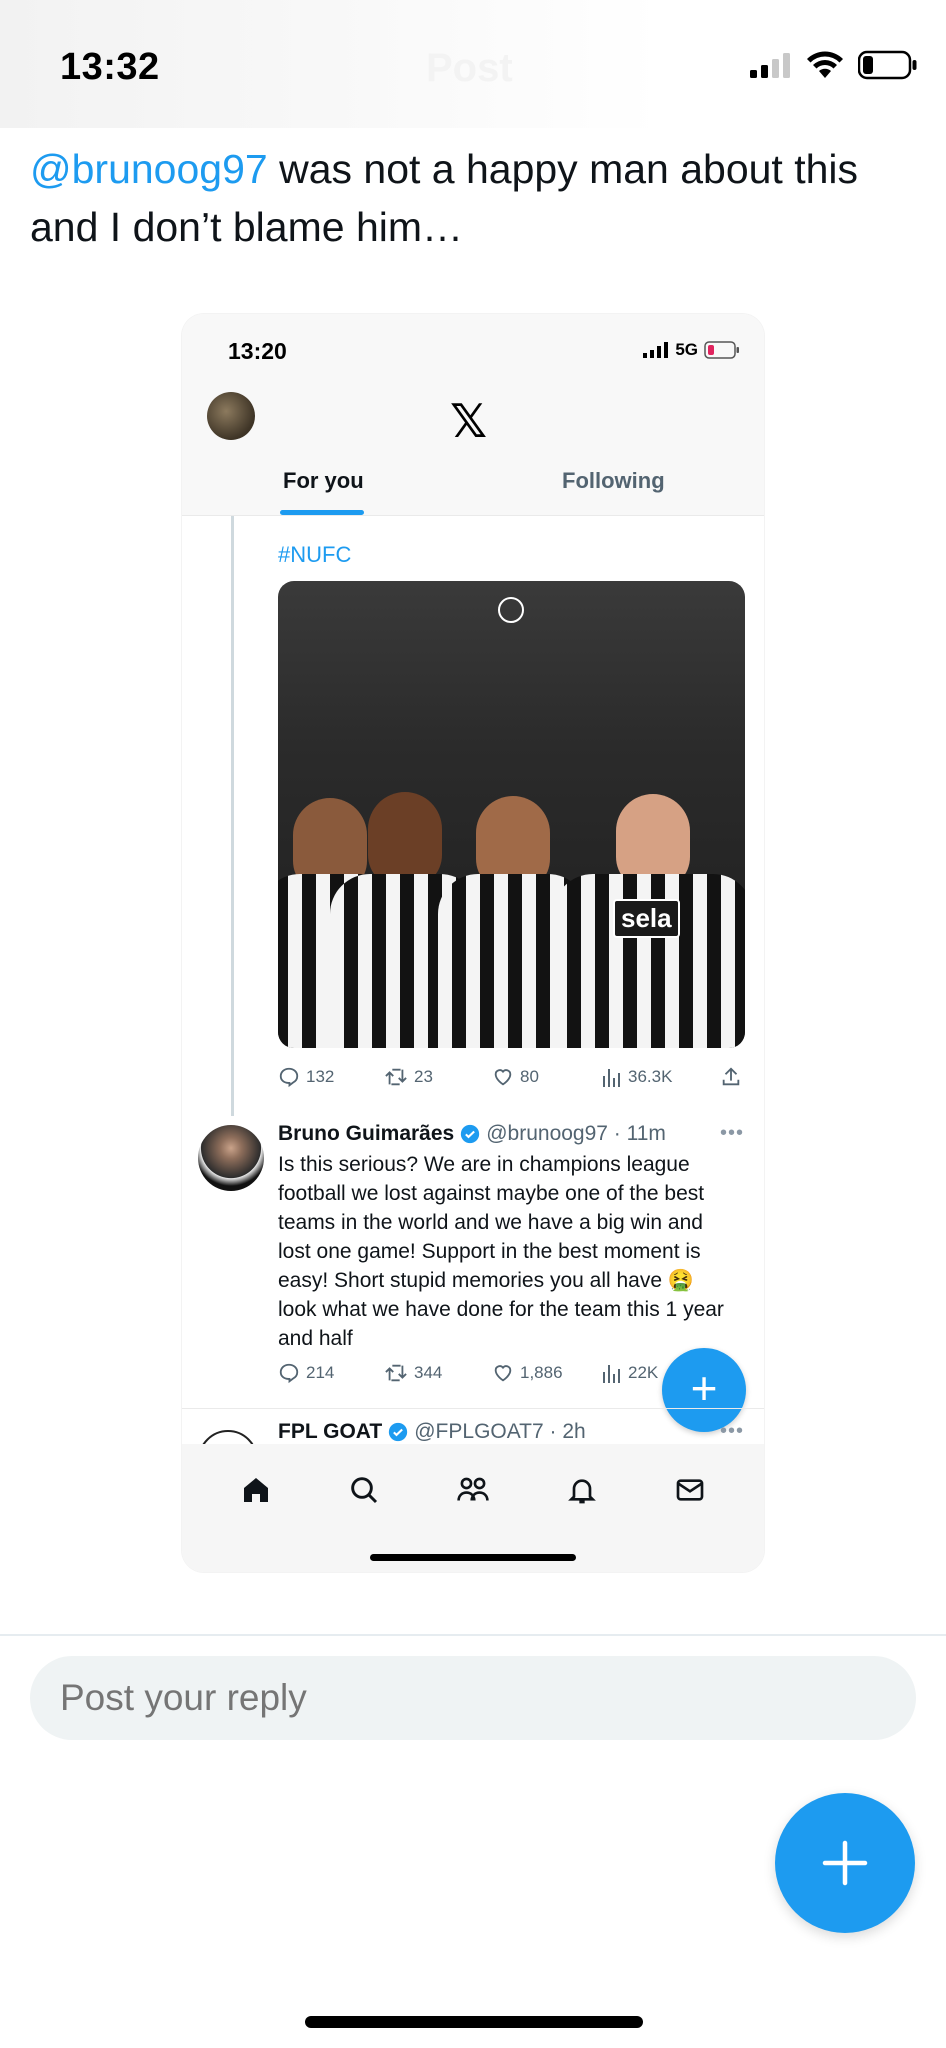 This screenshot has height=2048, width=946. What do you see at coordinates (257, 351) in the screenshot?
I see `embedded-status-time: 13:20` at bounding box center [257, 351].